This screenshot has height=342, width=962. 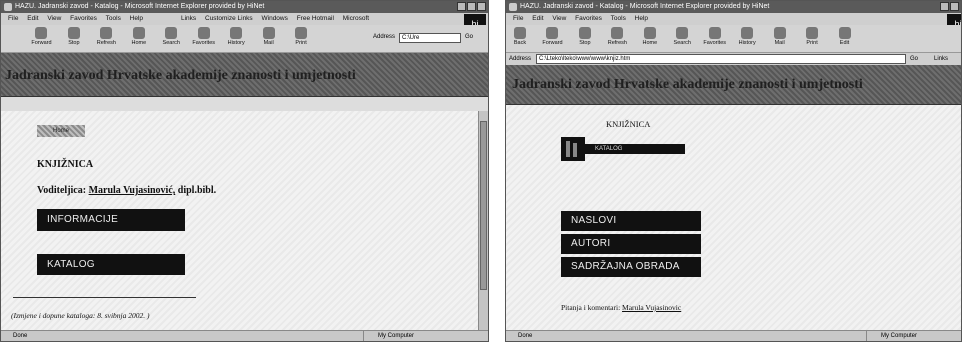 What do you see at coordinates (844, 33) in the screenshot?
I see `edit-icon` at bounding box center [844, 33].